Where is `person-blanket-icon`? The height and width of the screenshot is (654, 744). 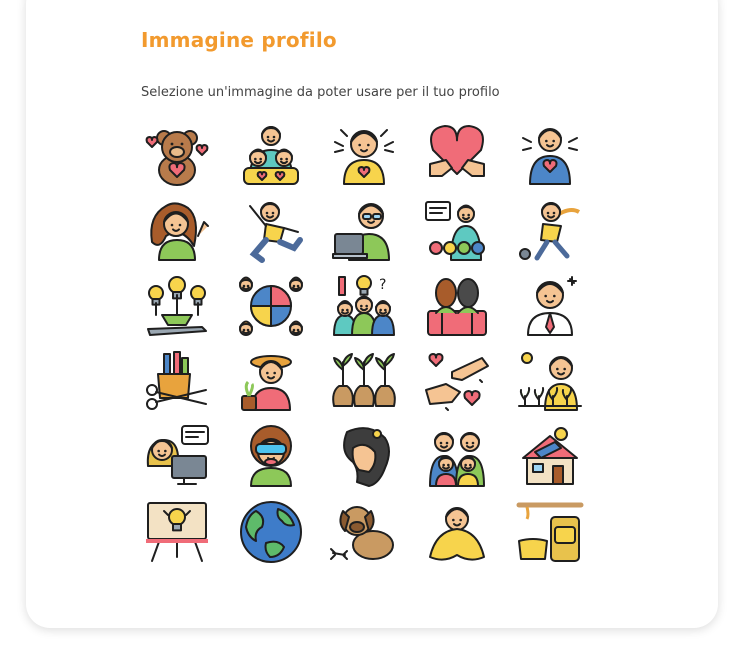
person-blanket-icon is located at coordinates (457, 534).